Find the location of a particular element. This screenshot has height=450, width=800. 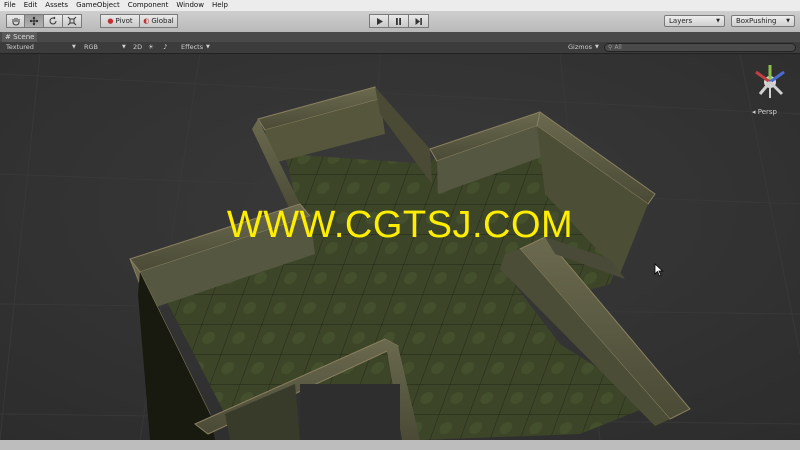

menu-help: Help is located at coordinates (220, 5).